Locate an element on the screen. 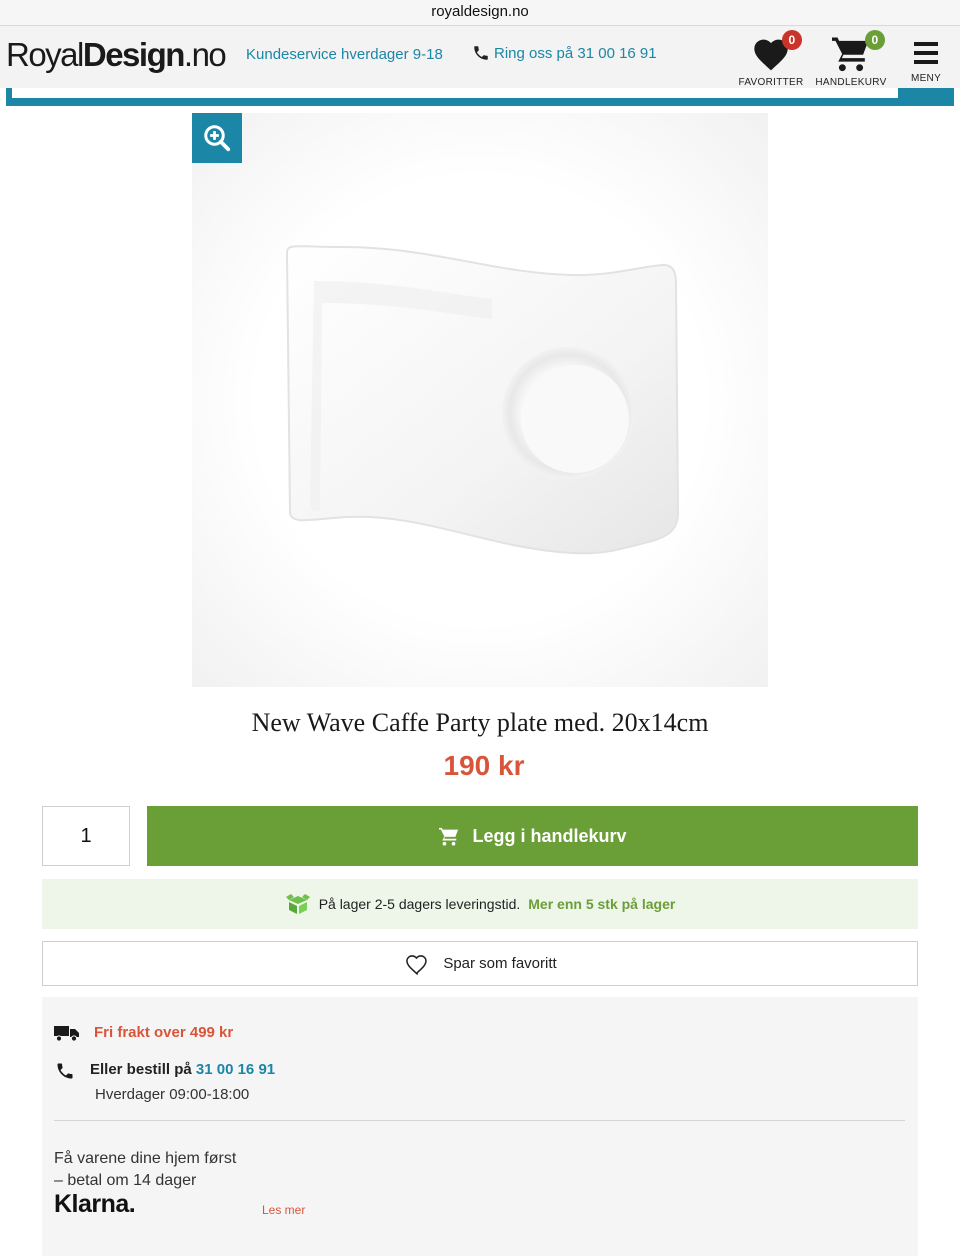  stock-text: På lager 2-5 dagers leveringstid. is located at coordinates (419, 904).